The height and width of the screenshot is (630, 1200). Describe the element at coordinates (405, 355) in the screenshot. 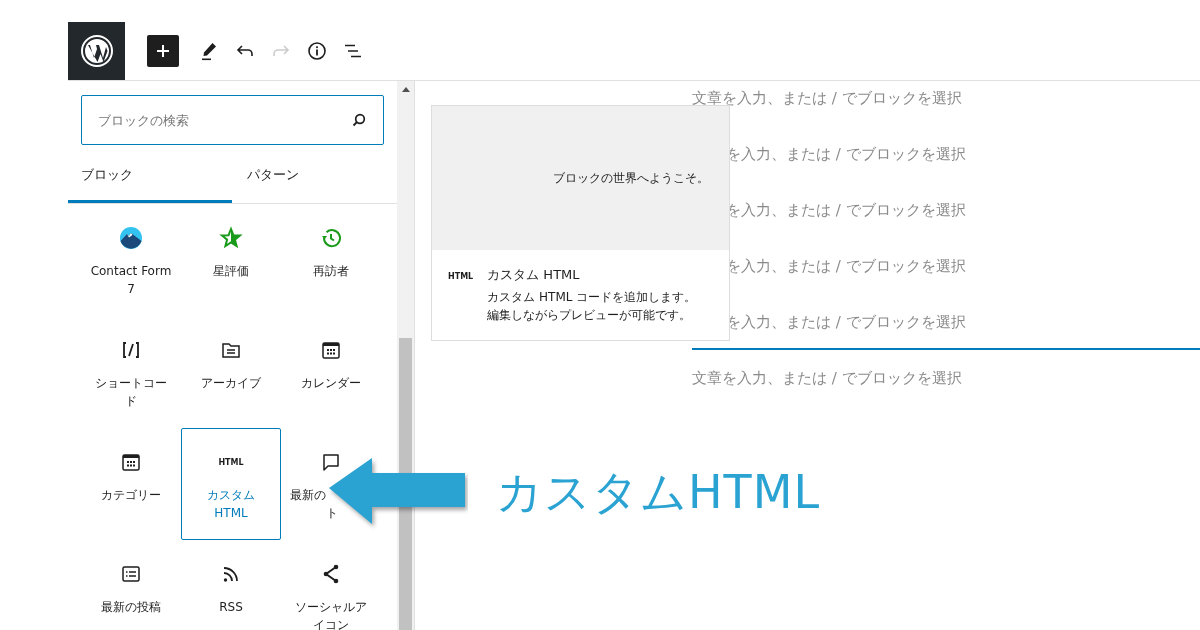

I see `scrollbar` at that location.